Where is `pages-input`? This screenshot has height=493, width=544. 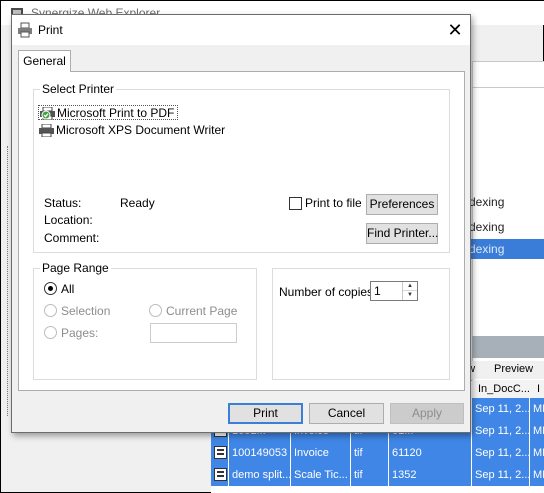
pages-input is located at coordinates (193, 333).